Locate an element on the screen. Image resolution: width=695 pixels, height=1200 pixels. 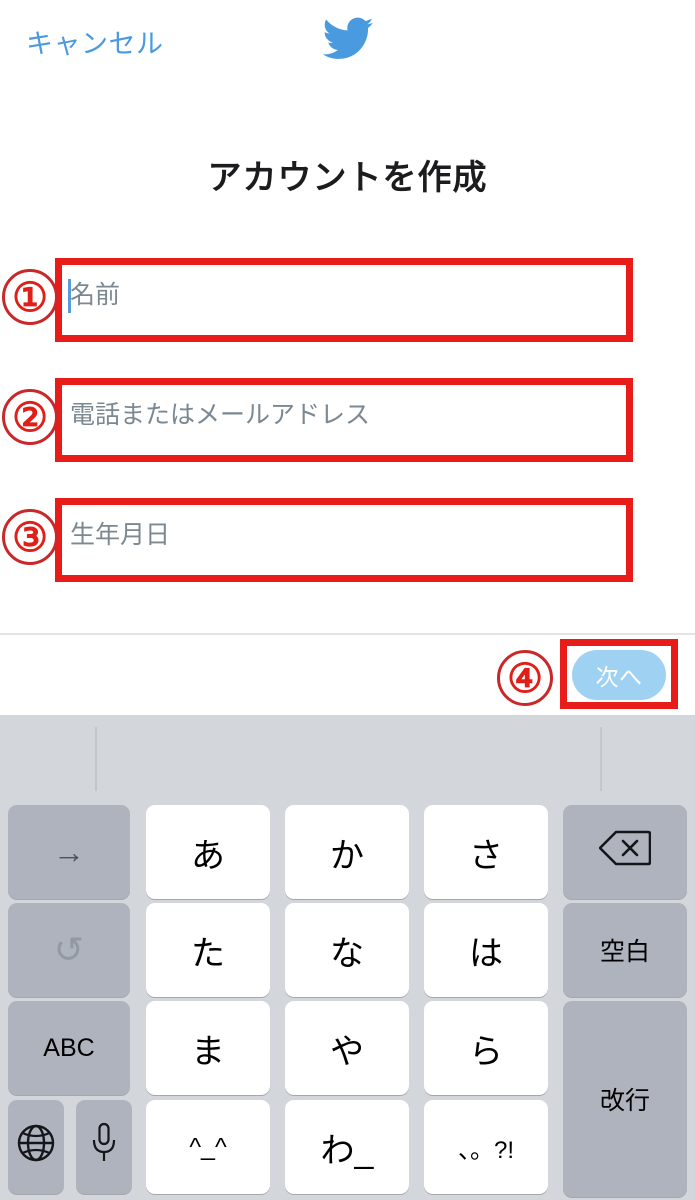
key-abc: ABC is located at coordinates (69, 1048).